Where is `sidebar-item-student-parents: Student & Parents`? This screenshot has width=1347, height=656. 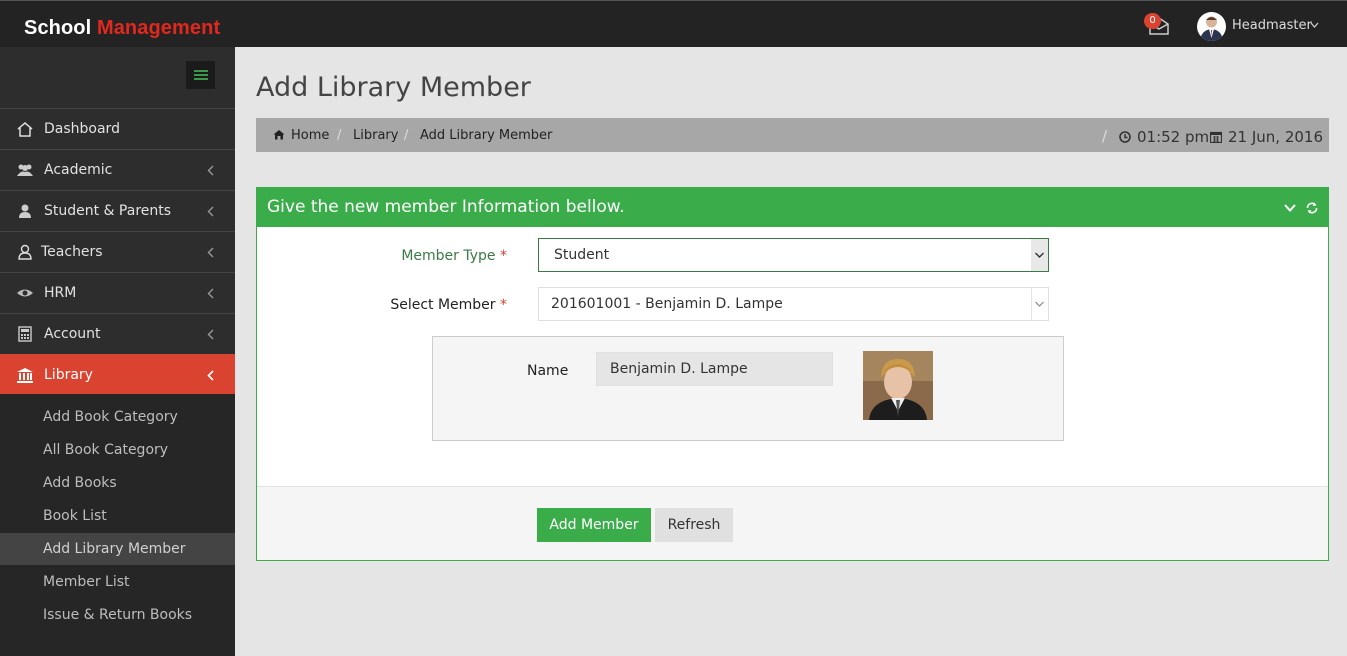
sidebar-item-student-parents: Student & Parents is located at coordinates (117, 210).